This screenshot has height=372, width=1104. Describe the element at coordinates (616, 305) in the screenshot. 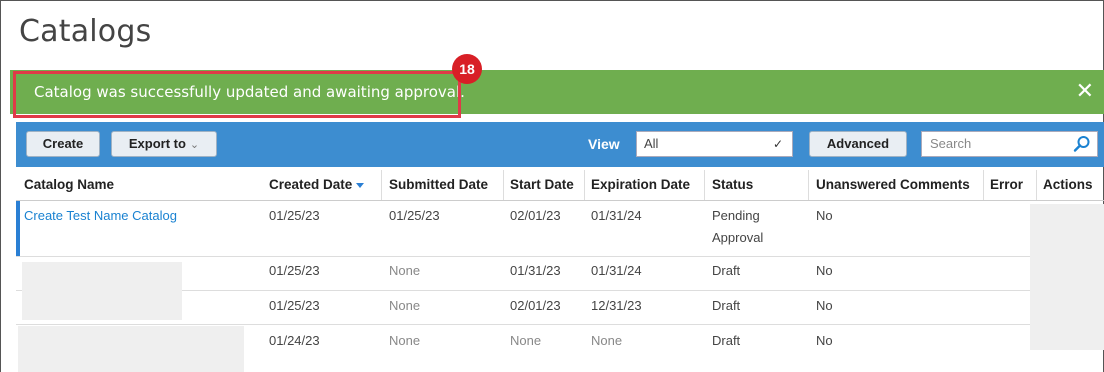

I see `expiration-date-cell: 12/31/23` at that location.